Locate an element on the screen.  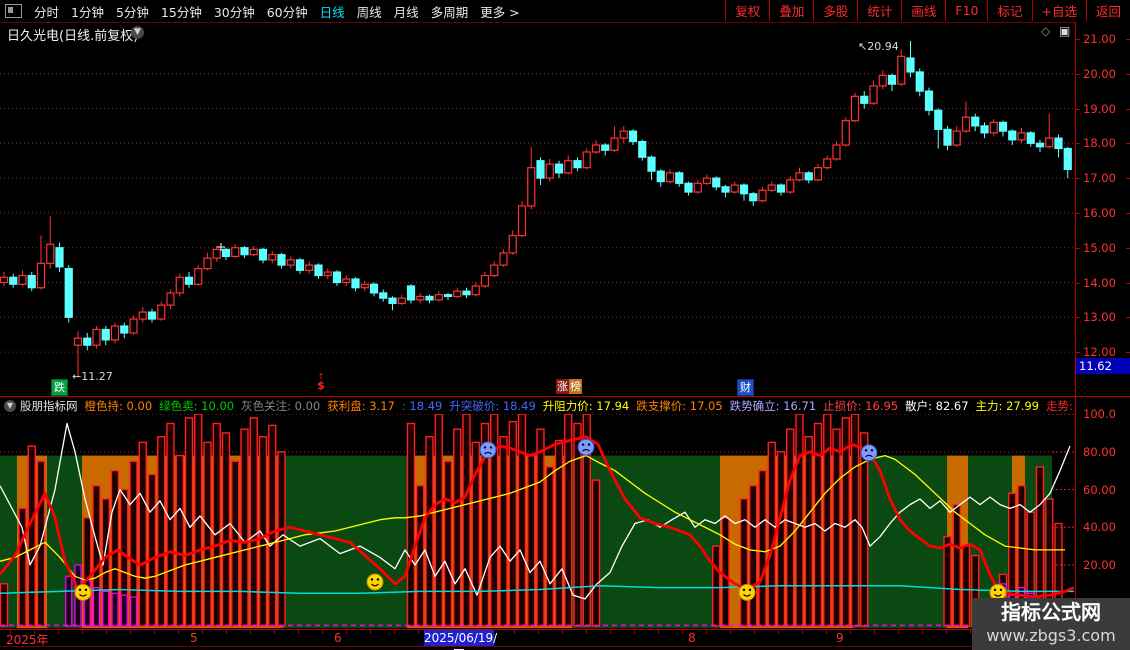
window-icon is located at coordinates (13, 11).